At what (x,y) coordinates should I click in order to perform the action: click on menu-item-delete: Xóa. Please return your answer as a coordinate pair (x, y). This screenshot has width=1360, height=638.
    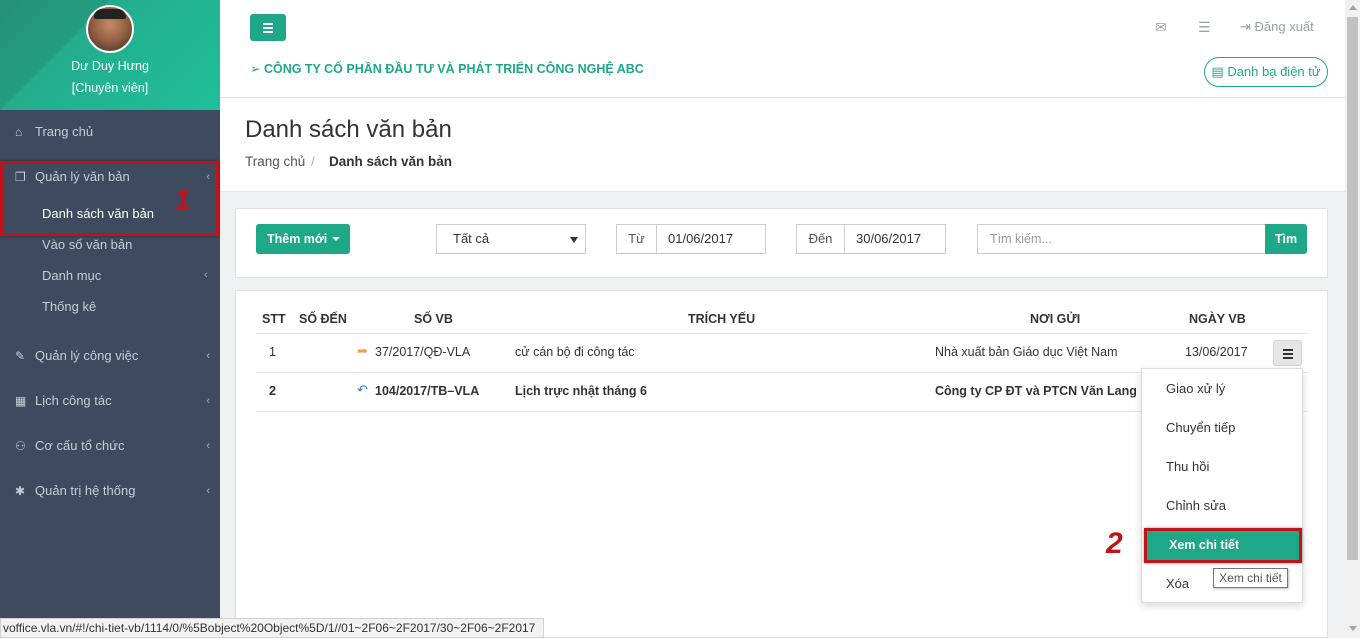
    Looking at the image, I should click on (1177, 583).